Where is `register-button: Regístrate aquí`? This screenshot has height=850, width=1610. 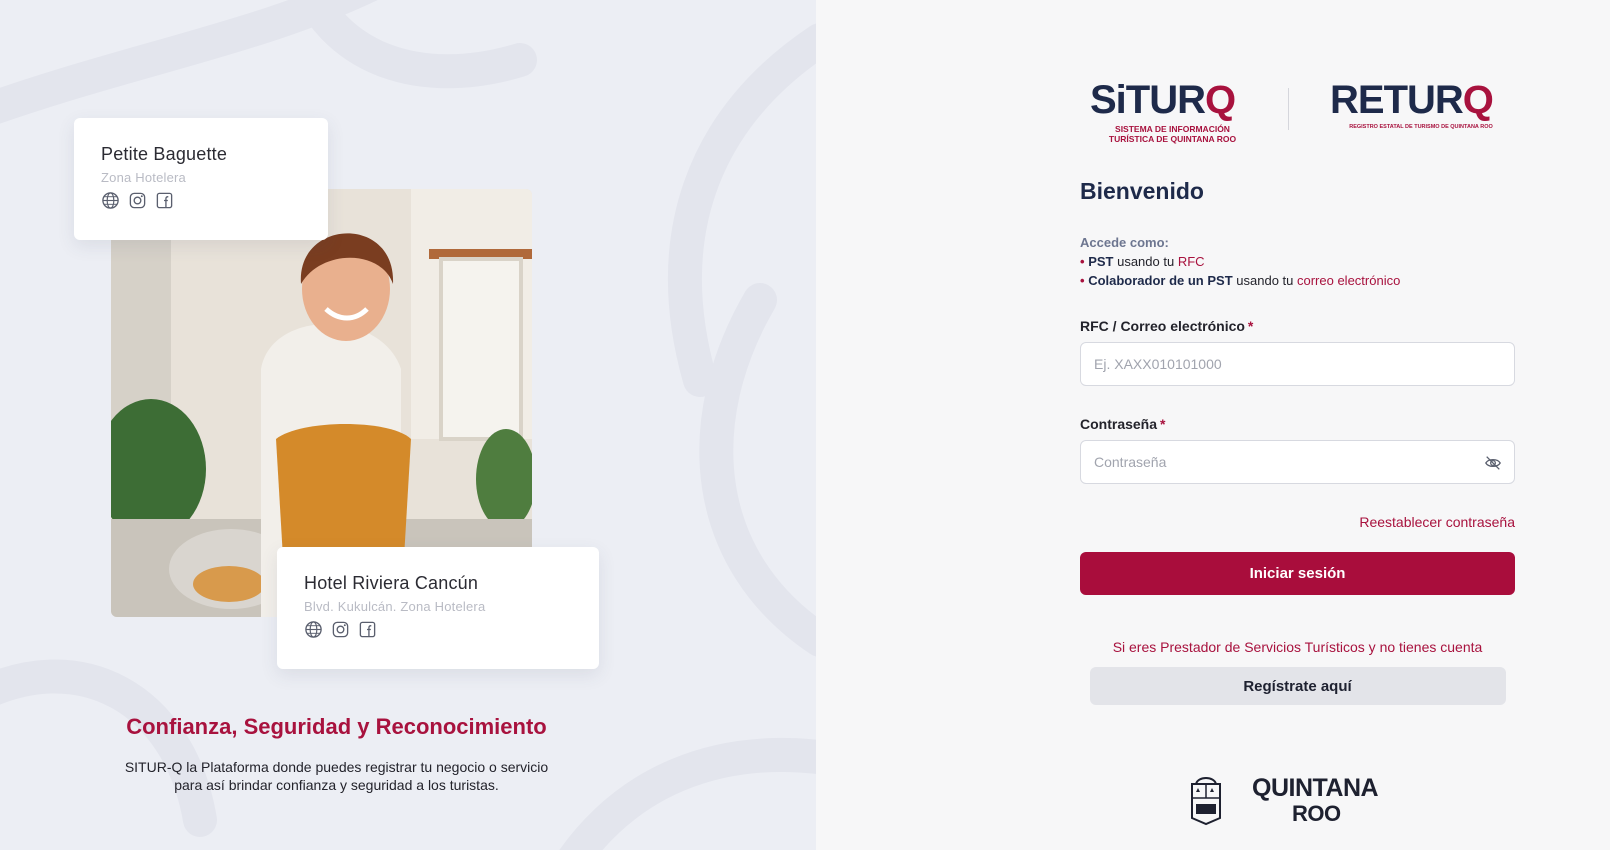 register-button: Regístrate aquí is located at coordinates (1297, 686).